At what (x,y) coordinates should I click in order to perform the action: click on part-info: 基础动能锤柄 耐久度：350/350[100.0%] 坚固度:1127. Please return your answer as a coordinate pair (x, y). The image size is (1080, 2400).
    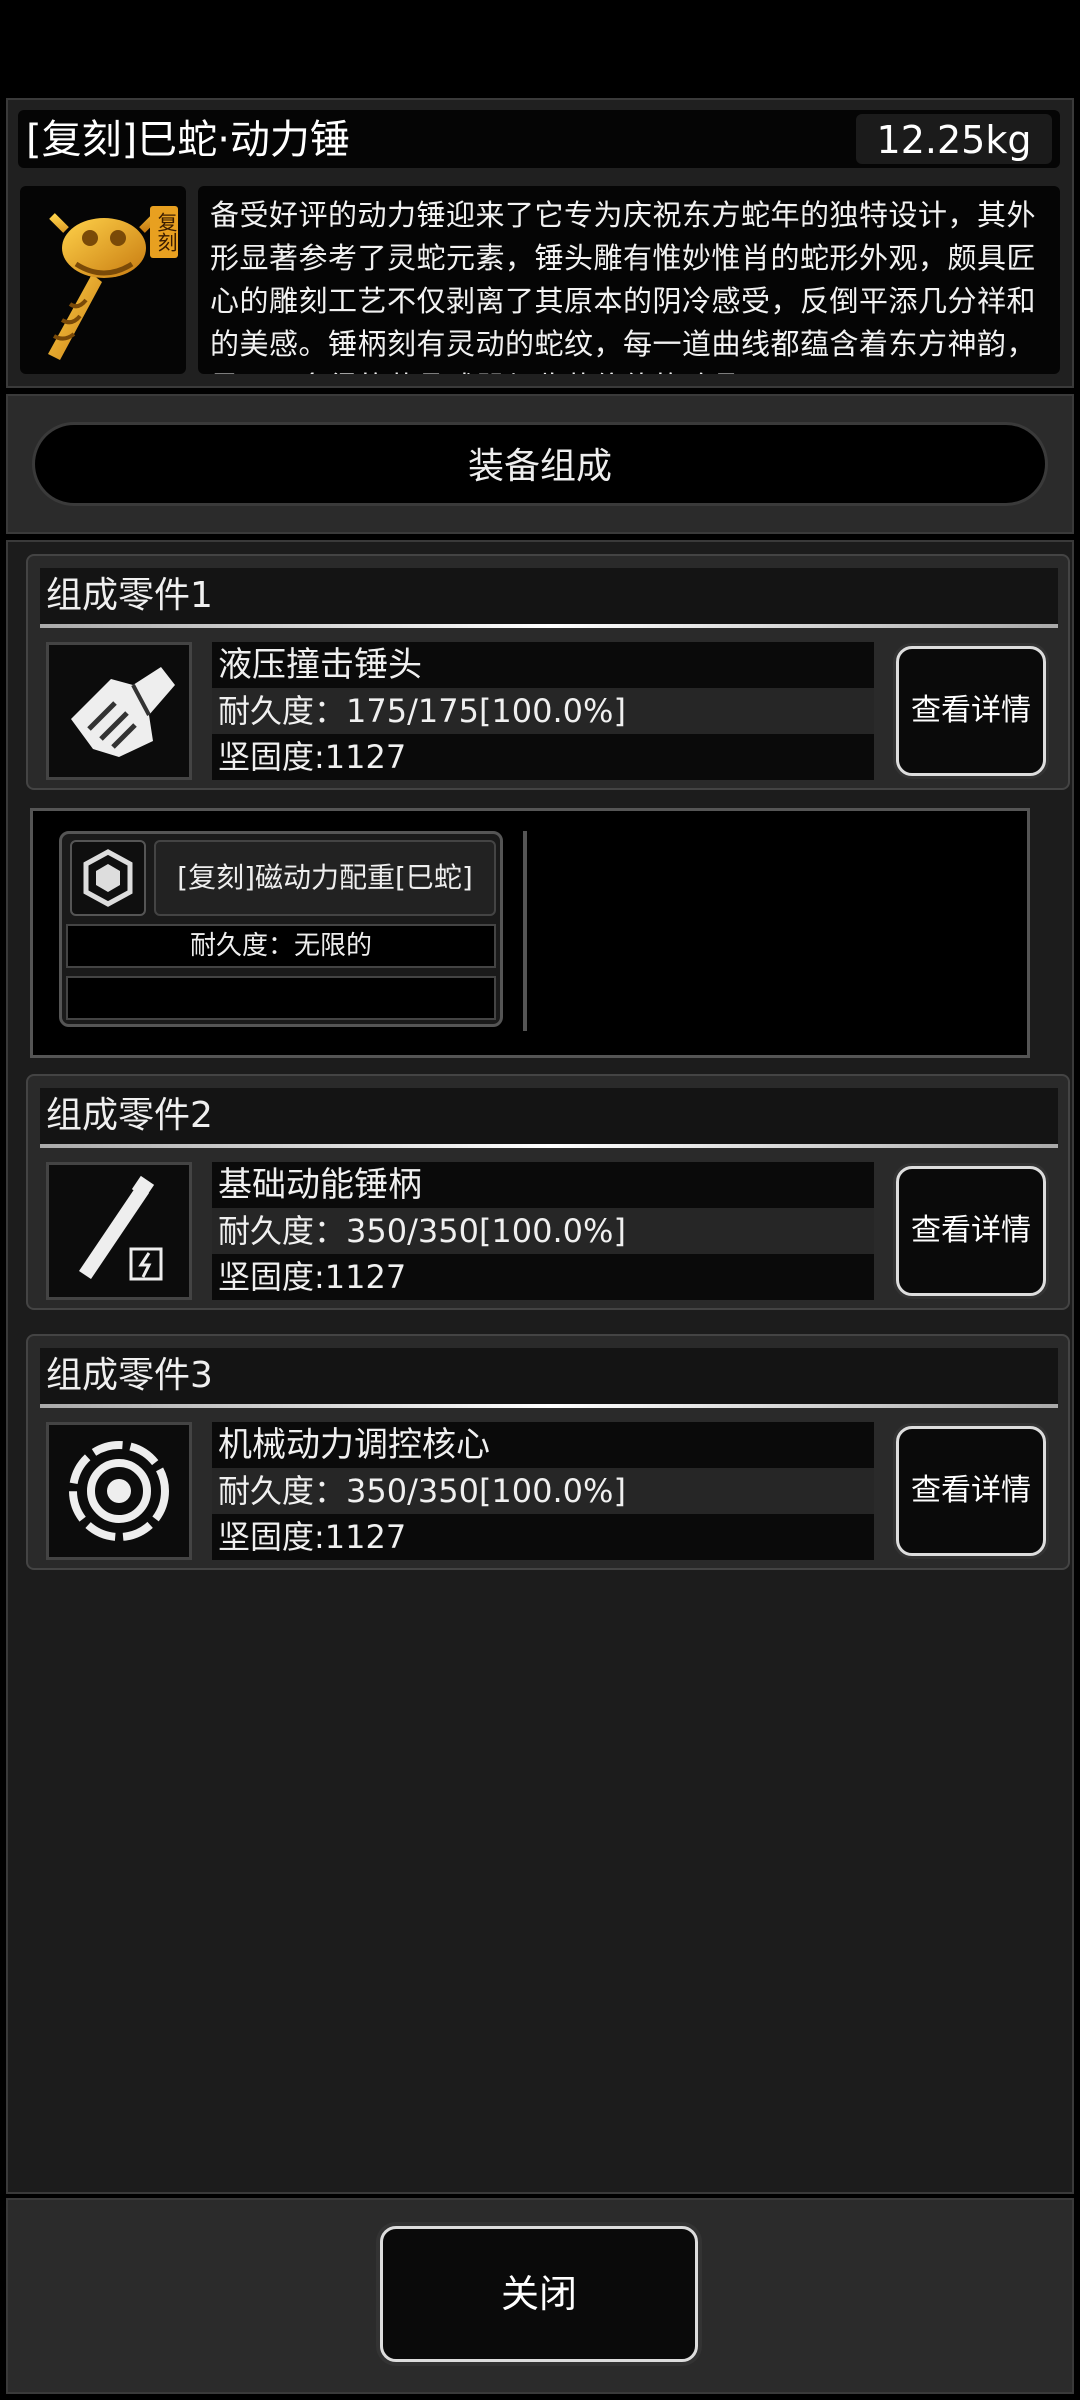
    Looking at the image, I should click on (543, 1231).